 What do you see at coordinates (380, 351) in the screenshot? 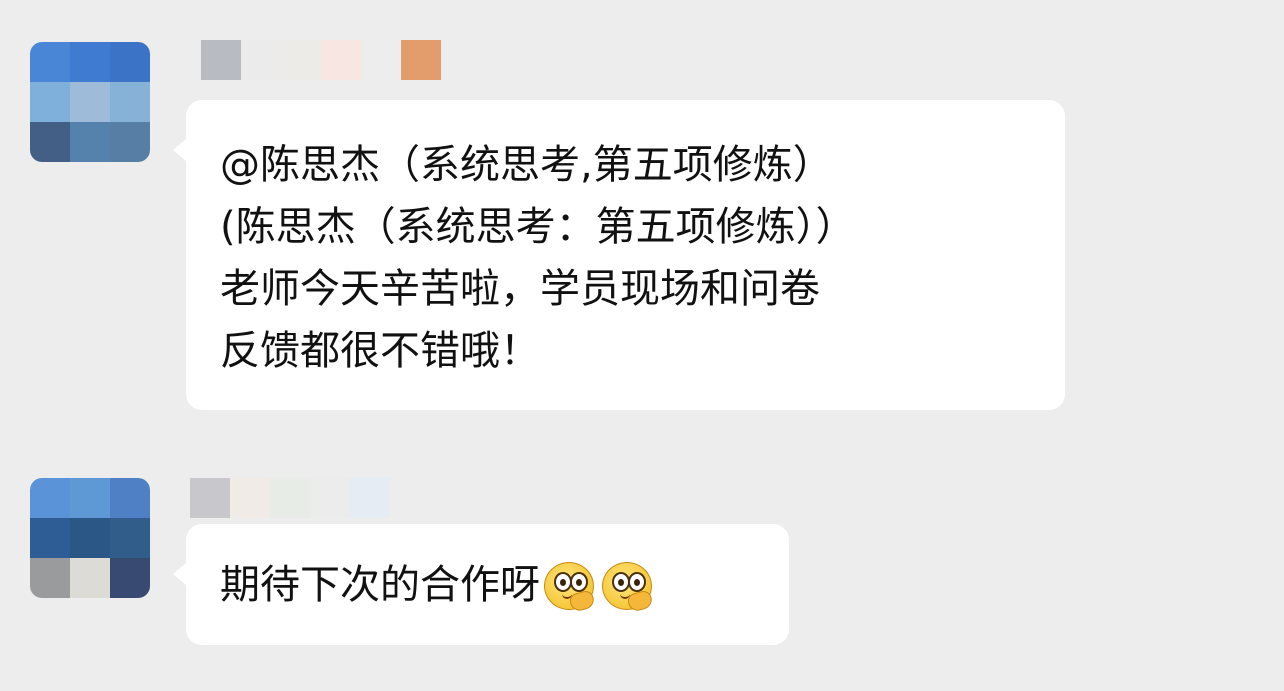
I see `message-text-line: 反馈都很不错哦！` at bounding box center [380, 351].